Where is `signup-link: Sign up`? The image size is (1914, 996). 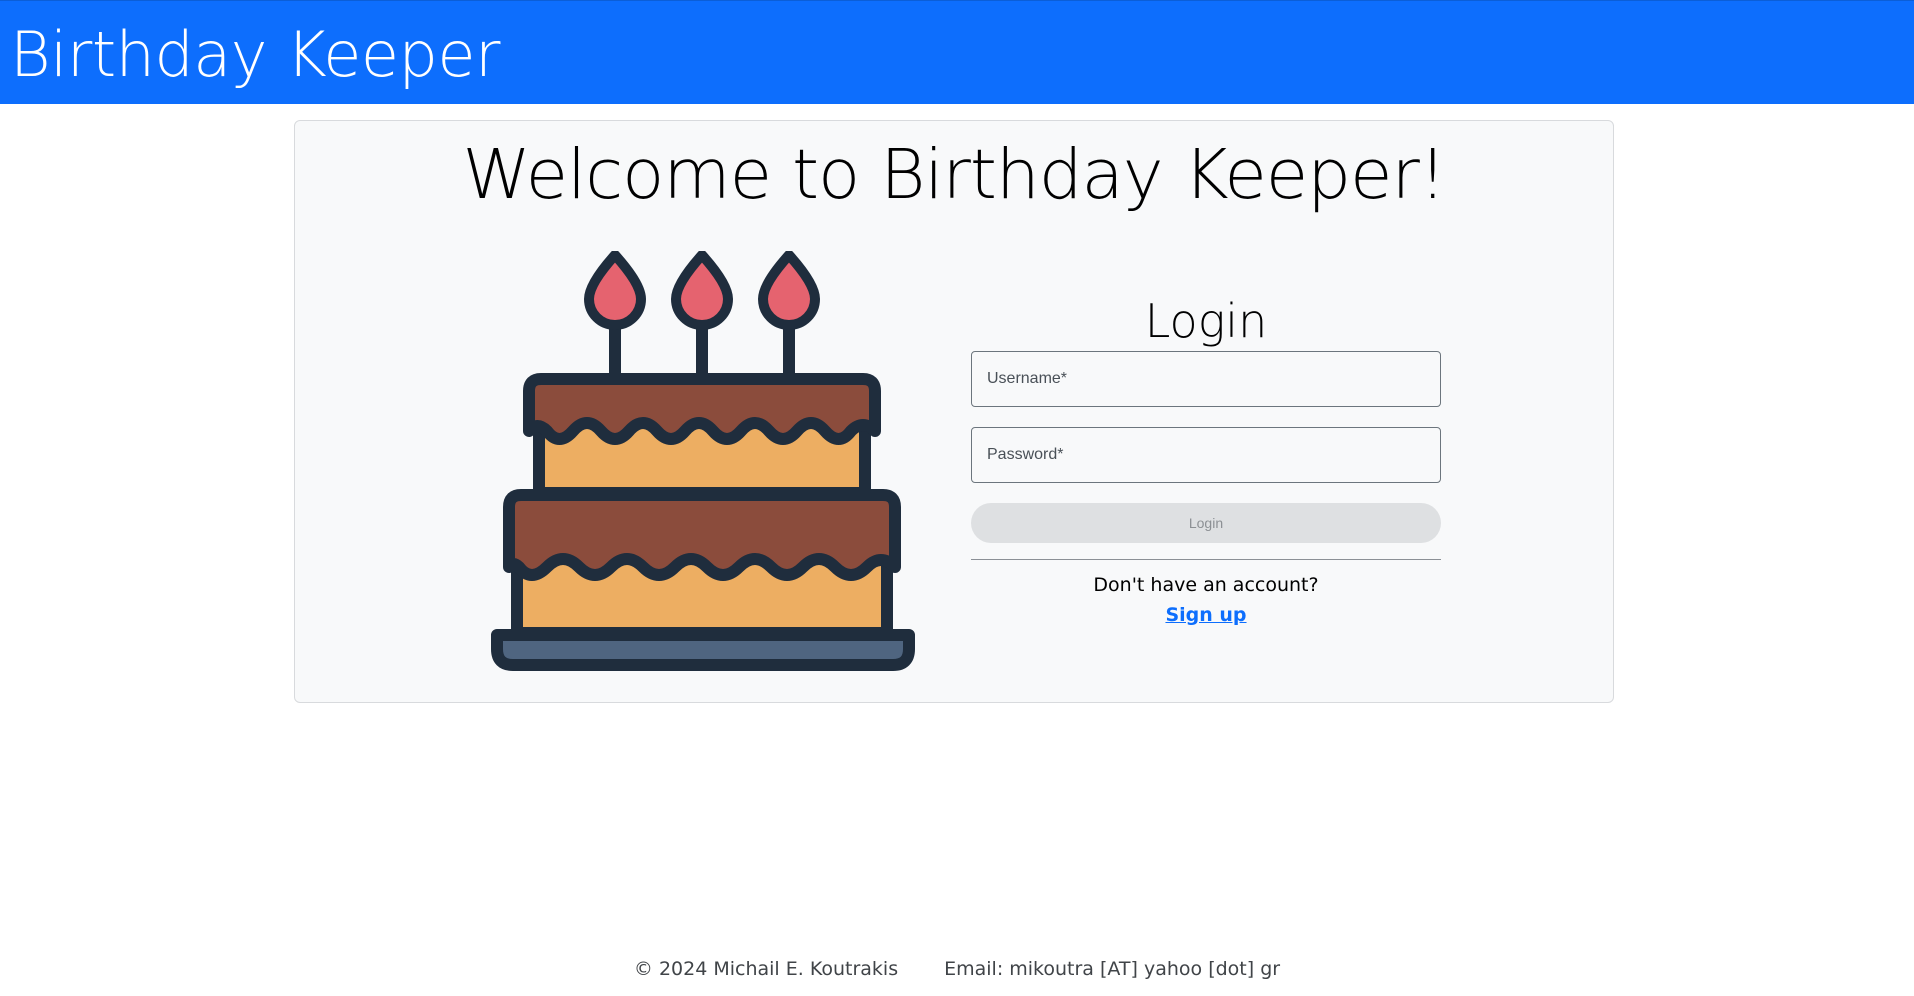
signup-link: Sign up is located at coordinates (1206, 615).